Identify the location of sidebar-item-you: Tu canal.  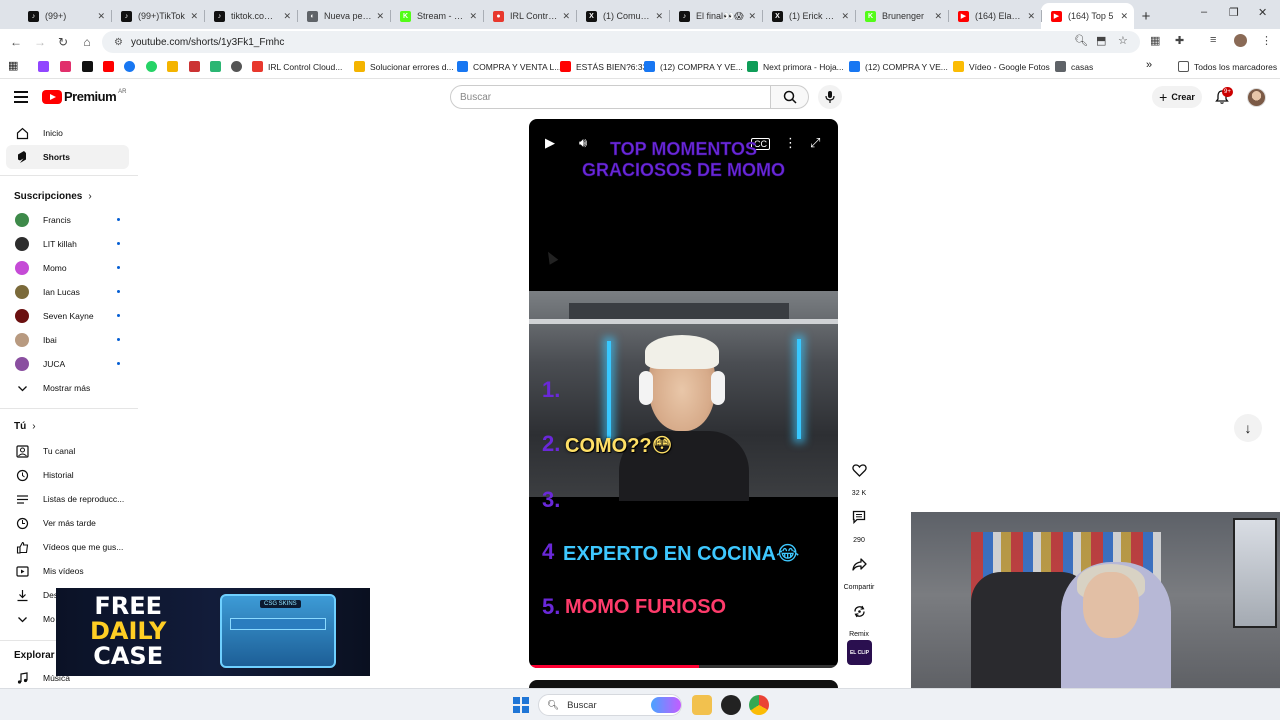
(67, 451).